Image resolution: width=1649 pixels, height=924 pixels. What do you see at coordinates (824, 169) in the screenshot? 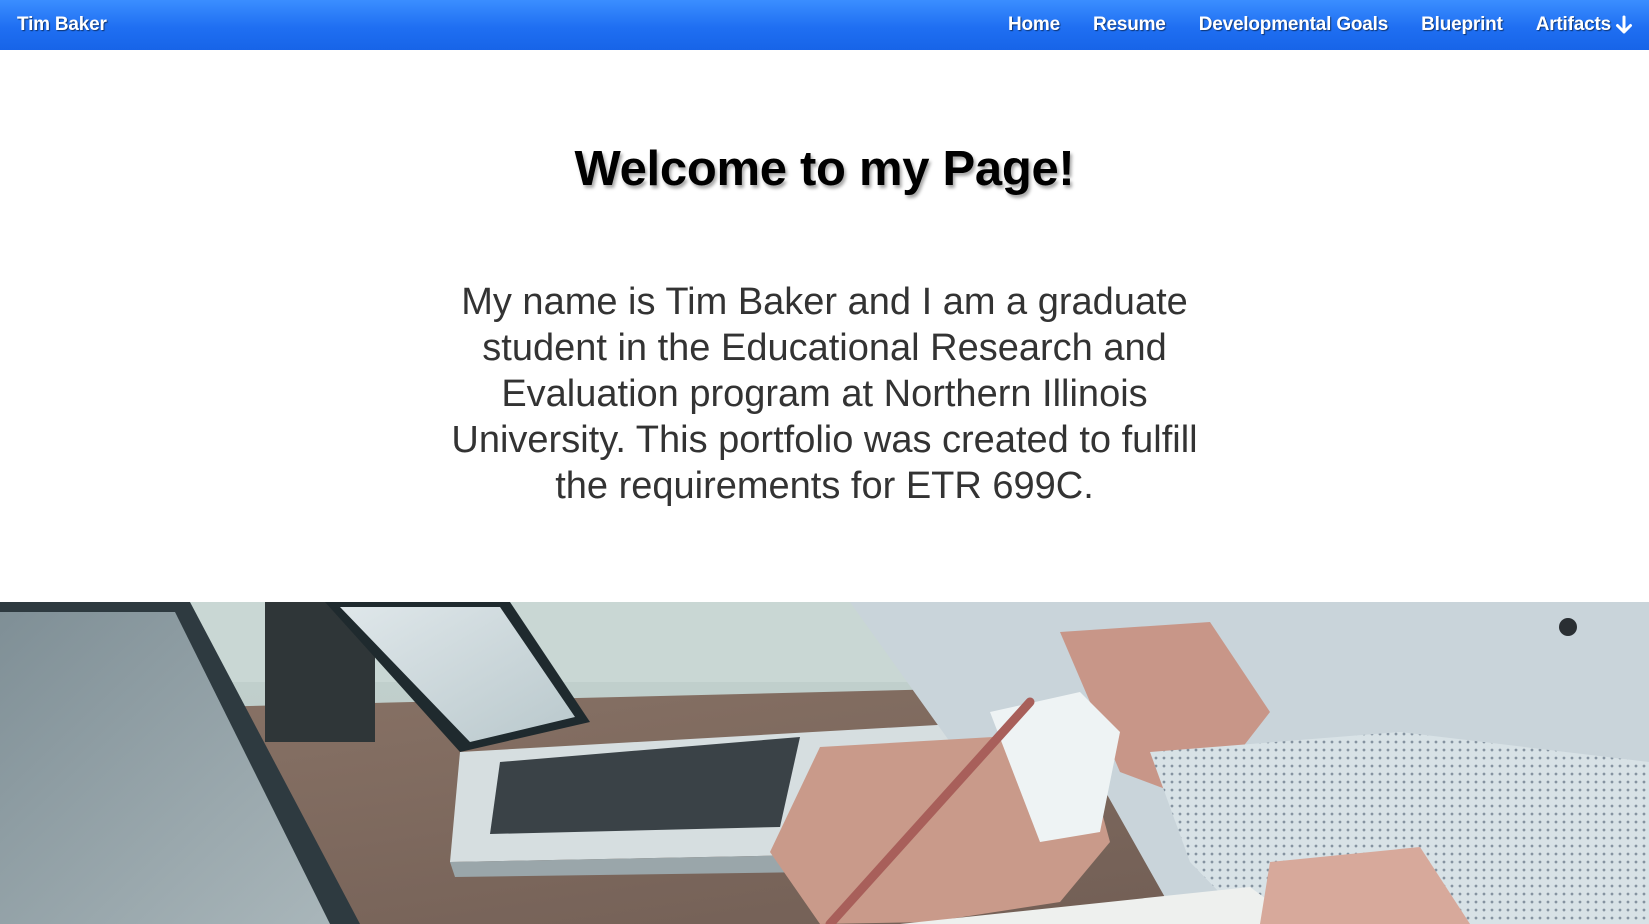
I see `page-title: Welcome to my Page!` at bounding box center [824, 169].